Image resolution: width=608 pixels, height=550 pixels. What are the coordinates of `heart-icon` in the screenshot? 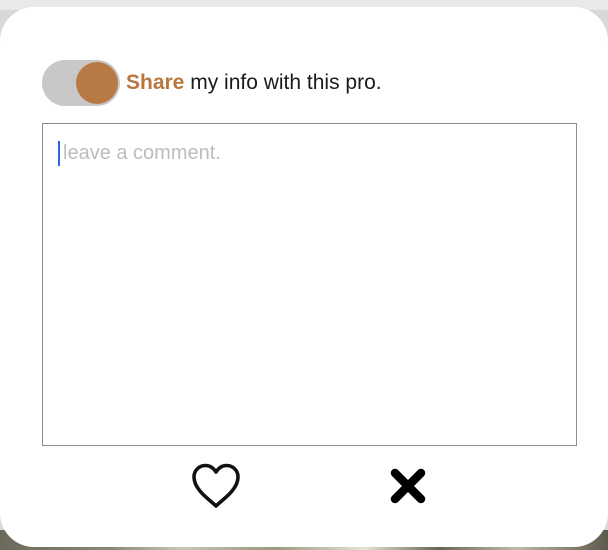 It's located at (216, 485).